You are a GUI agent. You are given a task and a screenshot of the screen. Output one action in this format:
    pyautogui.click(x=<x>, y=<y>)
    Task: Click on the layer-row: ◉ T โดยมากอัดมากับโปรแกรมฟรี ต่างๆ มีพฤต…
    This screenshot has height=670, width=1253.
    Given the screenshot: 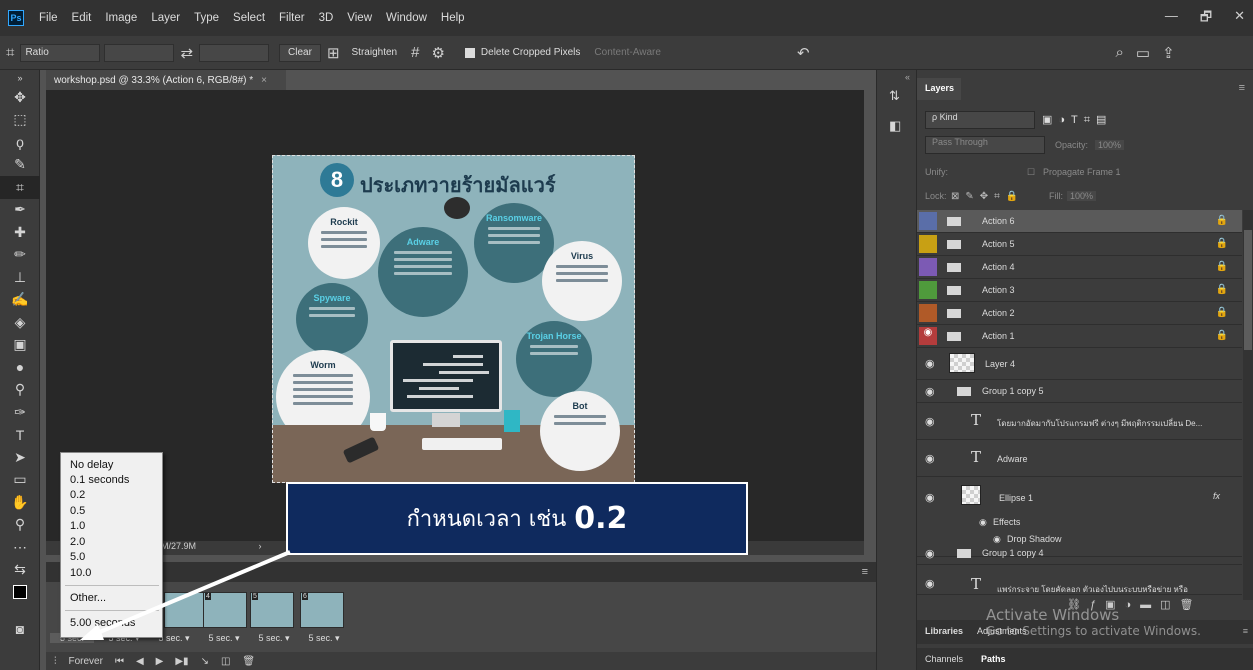 What is the action you would take?
    pyautogui.click(x=1079, y=421)
    